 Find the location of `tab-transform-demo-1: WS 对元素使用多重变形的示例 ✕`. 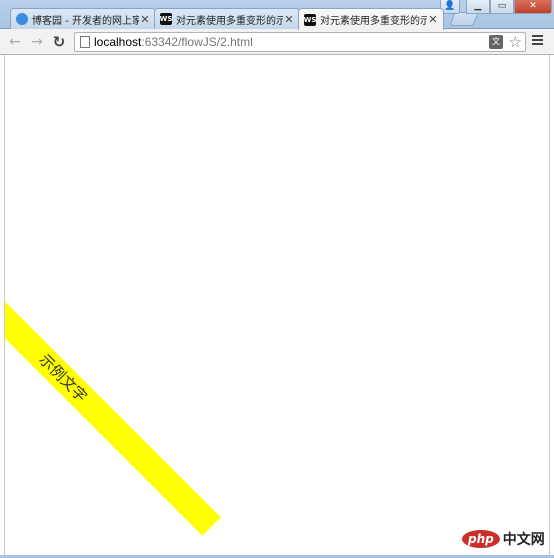

tab-transform-demo-1: WS 对元素使用多重变形的示例 ✕ is located at coordinates (227, 18).